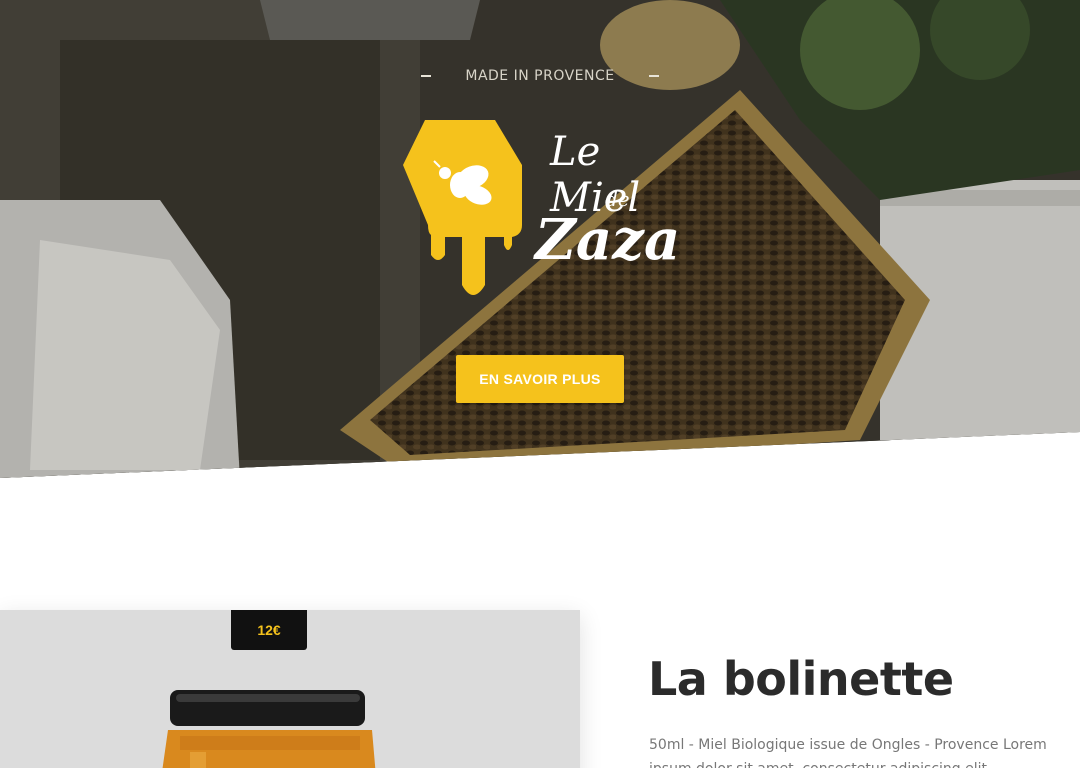  I want to click on price-badge: 12€, so click(269, 630).